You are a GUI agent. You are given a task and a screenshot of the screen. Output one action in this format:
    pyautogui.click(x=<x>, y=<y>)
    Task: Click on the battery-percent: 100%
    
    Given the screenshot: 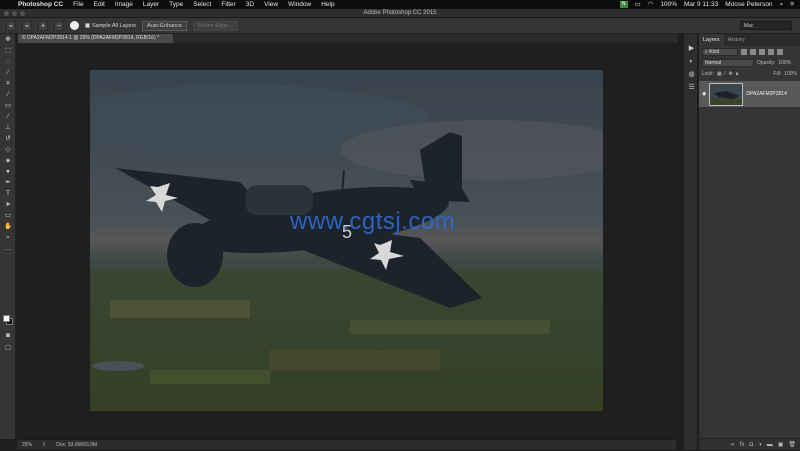 What is the action you would take?
    pyautogui.click(x=668, y=4)
    